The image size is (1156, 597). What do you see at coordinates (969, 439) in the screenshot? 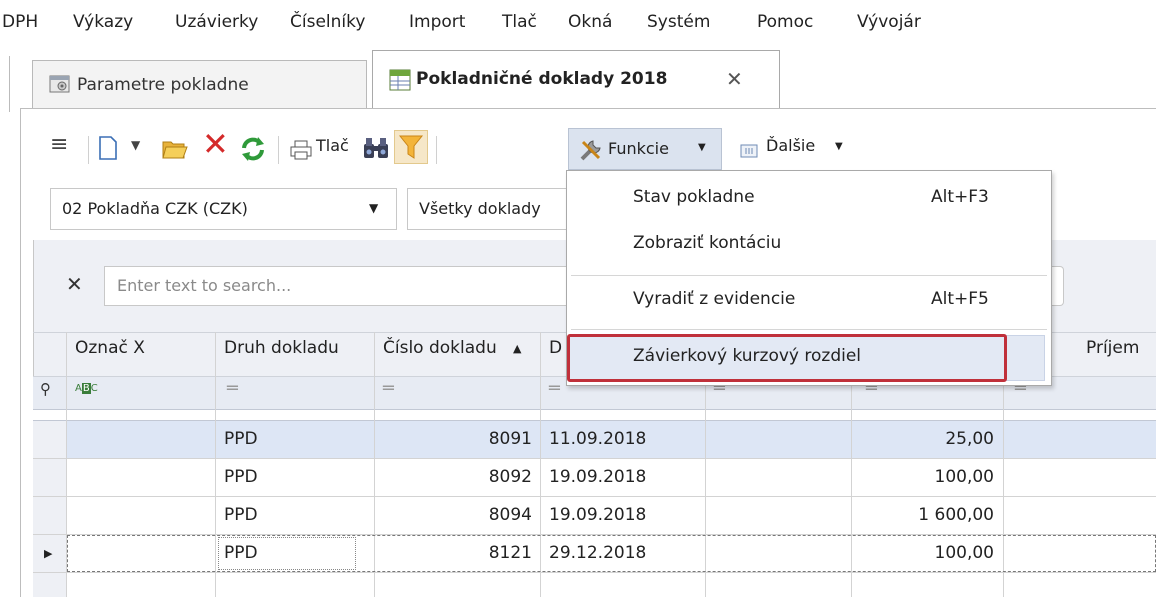
I see `cell-suma: 25,00` at bounding box center [969, 439].